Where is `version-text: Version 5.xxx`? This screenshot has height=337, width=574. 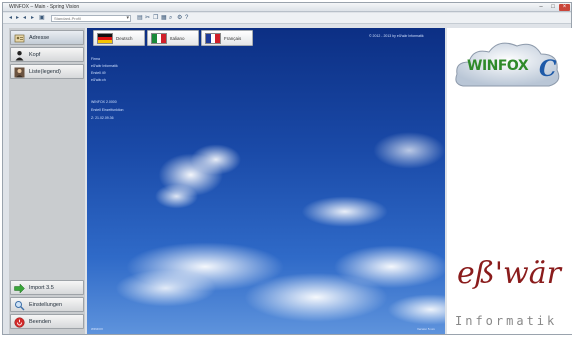 version-text: Version 5.xxx is located at coordinates (426, 329).